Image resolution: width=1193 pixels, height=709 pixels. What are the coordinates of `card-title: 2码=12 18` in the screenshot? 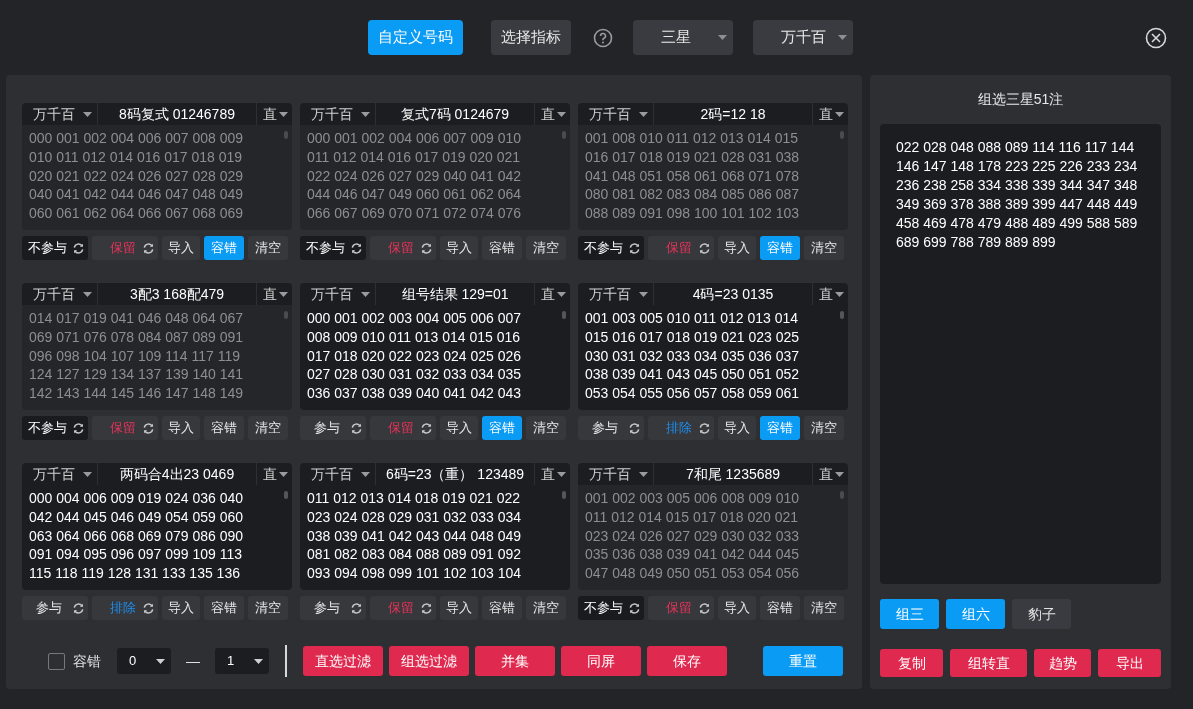 It's located at (733, 114).